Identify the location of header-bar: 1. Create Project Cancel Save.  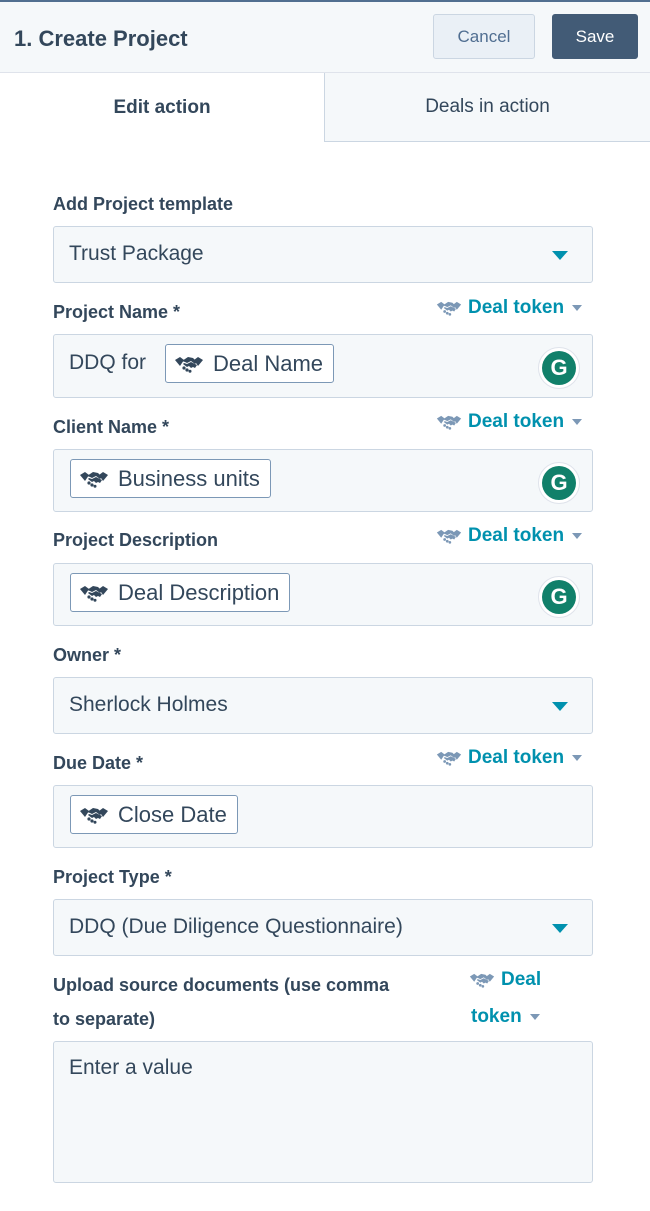
(325, 36).